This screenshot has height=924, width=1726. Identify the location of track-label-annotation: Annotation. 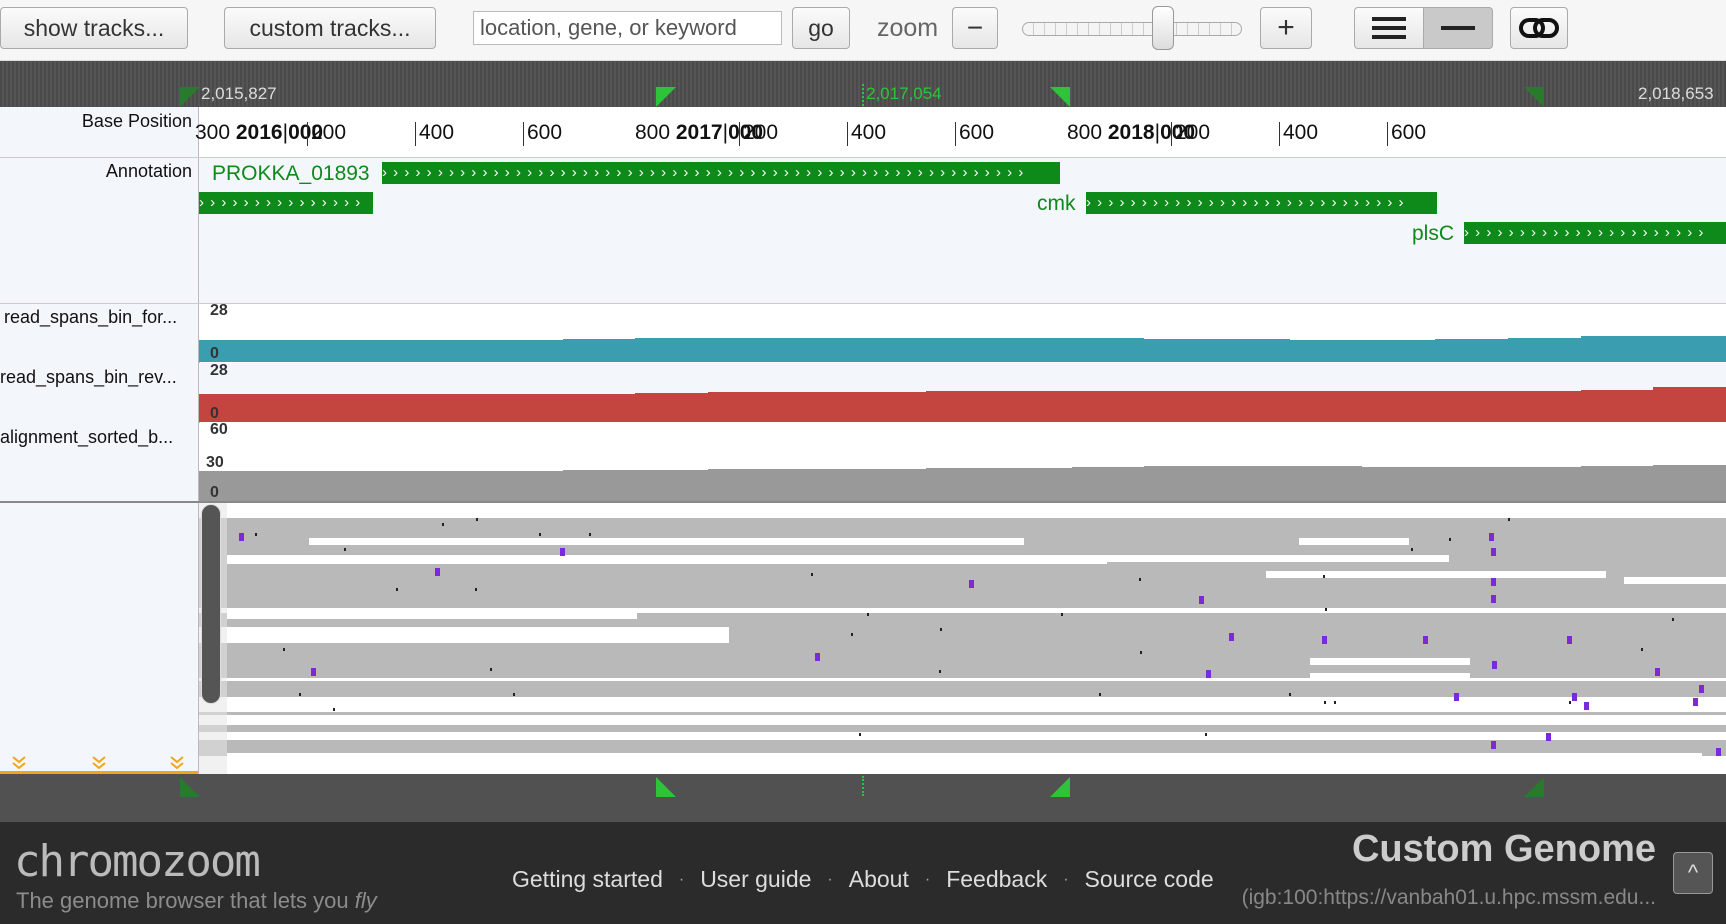
(149, 171).